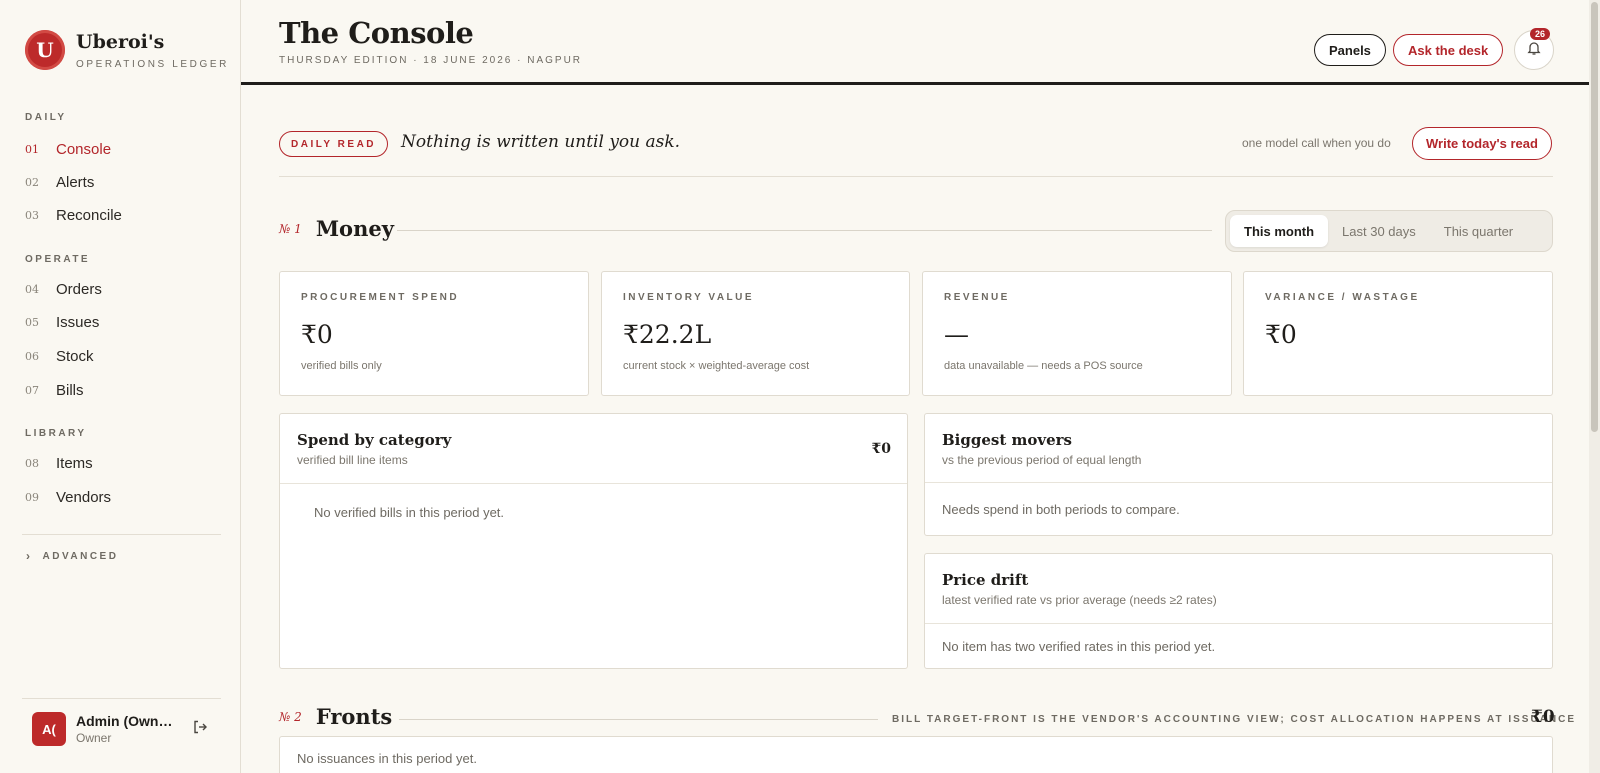  I want to click on bell-icon, so click(1534, 50).